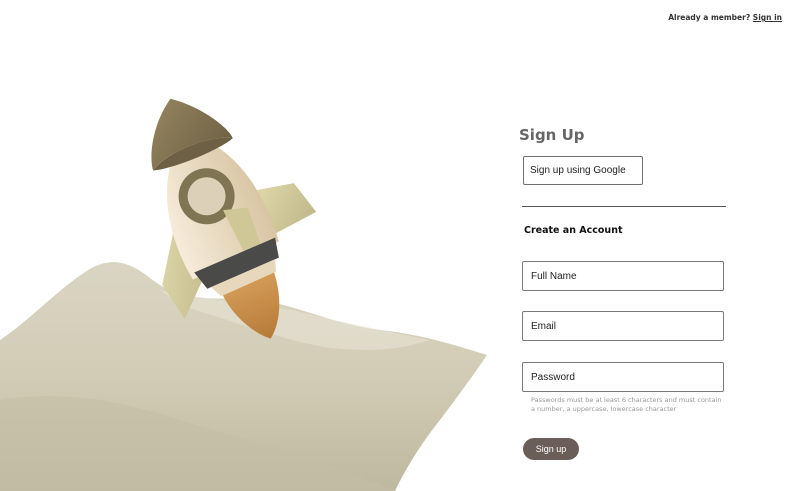 Image resolution: width=806 pixels, height=491 pixels. Describe the element at coordinates (623, 377) in the screenshot. I see `password-field` at that location.